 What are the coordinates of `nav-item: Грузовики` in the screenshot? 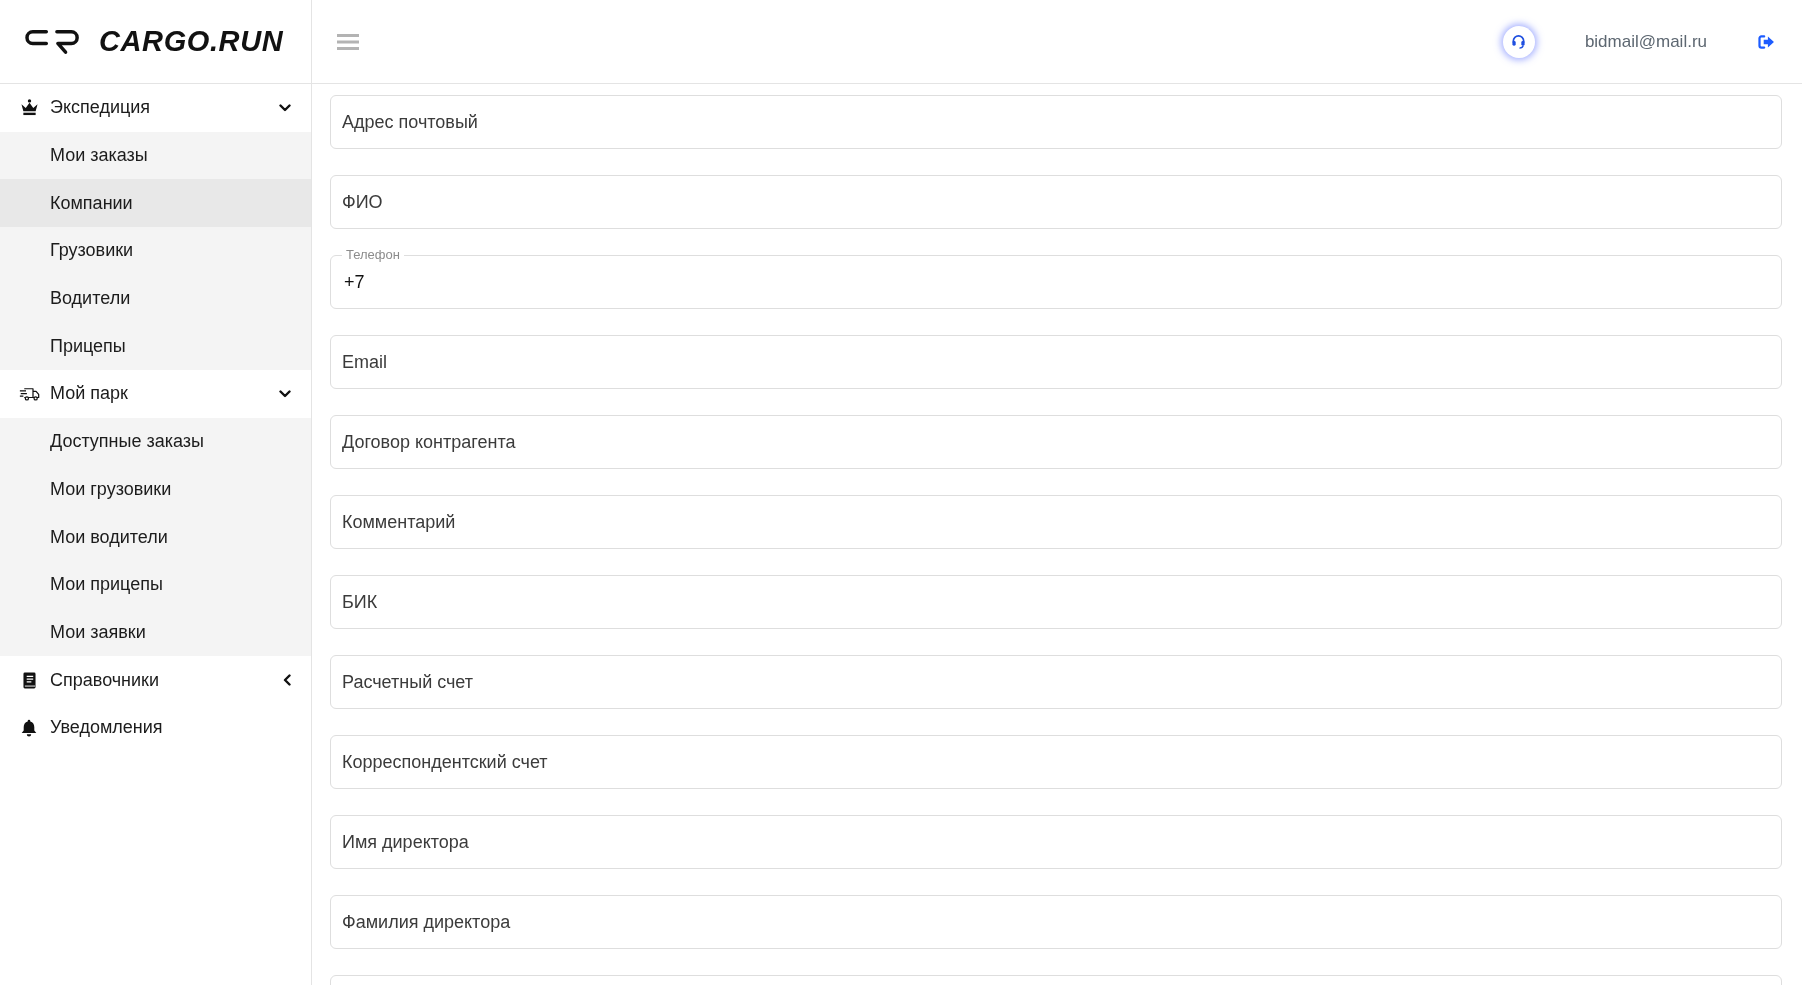 It's located at (155, 251).